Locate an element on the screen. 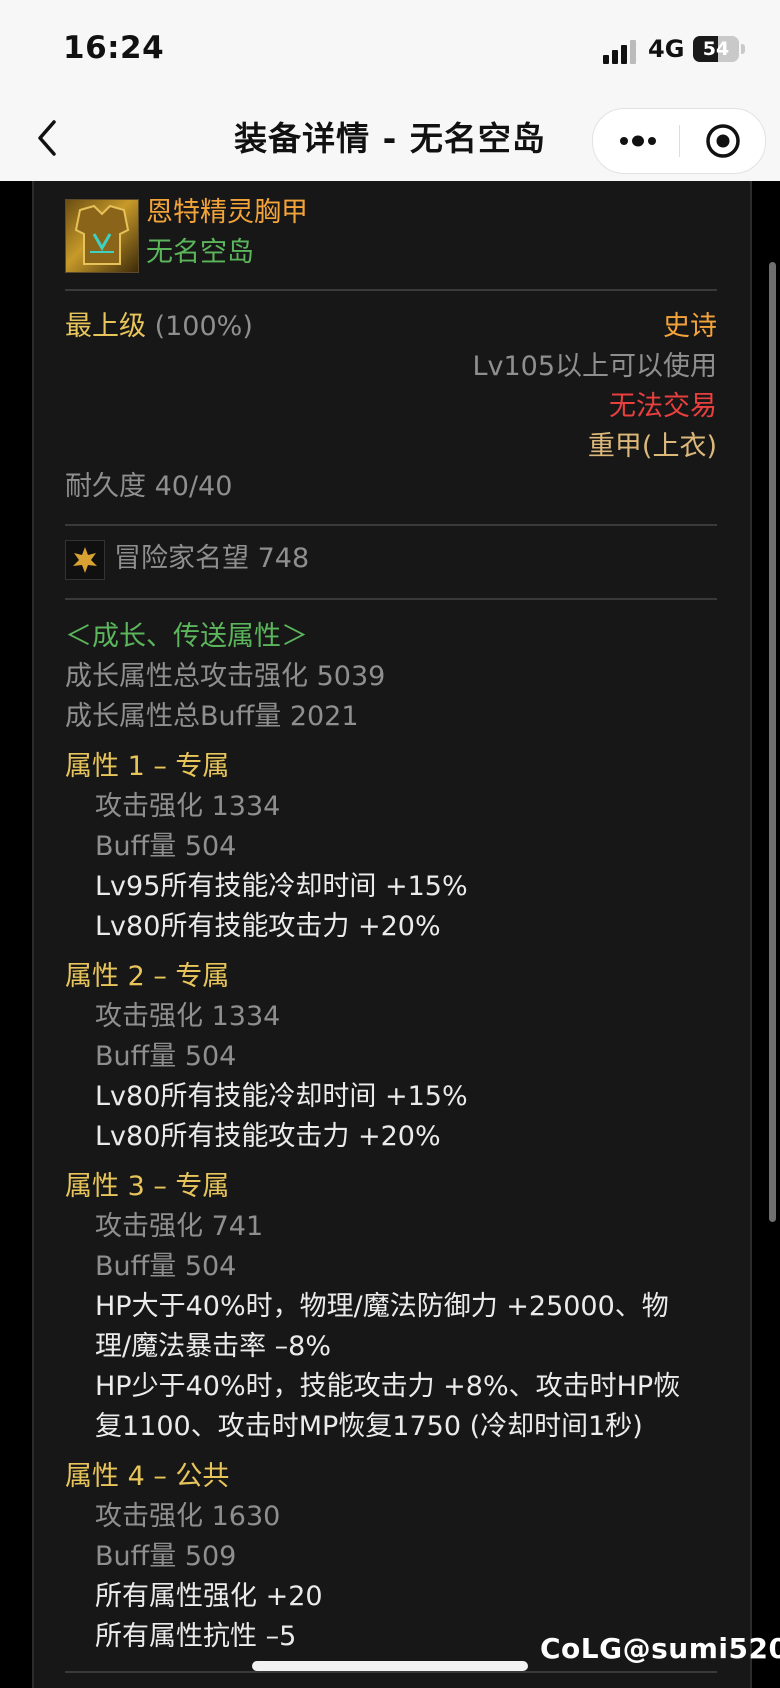 The width and height of the screenshot is (780, 1688). level-requirement: Lv105以上可以使用 is located at coordinates (594, 366).